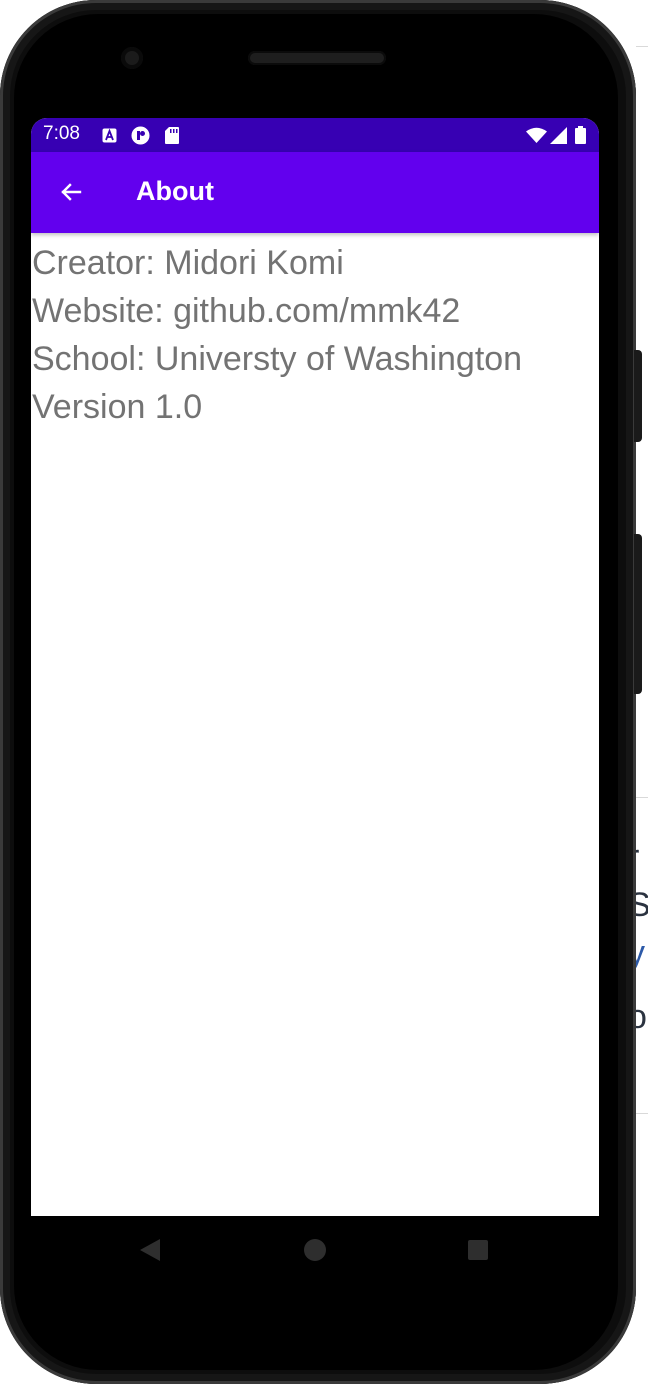  Describe the element at coordinates (132, 58) in the screenshot. I see `front-camera-icon` at that location.